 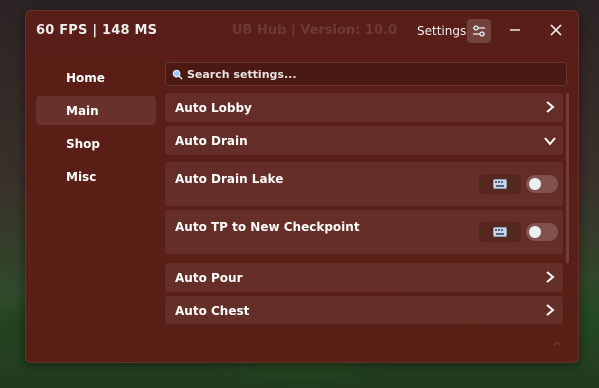 I want to click on search-box, so click(x=366, y=74).